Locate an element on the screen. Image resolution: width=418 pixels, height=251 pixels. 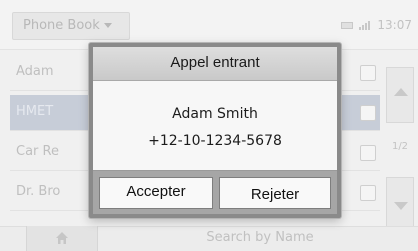
scrollbar: 1/2 is located at coordinates (400, 144).